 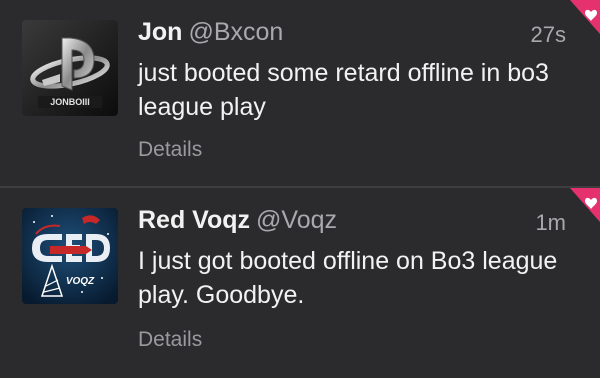 I want to click on avatar-image: VOQZ, so click(x=70, y=256).